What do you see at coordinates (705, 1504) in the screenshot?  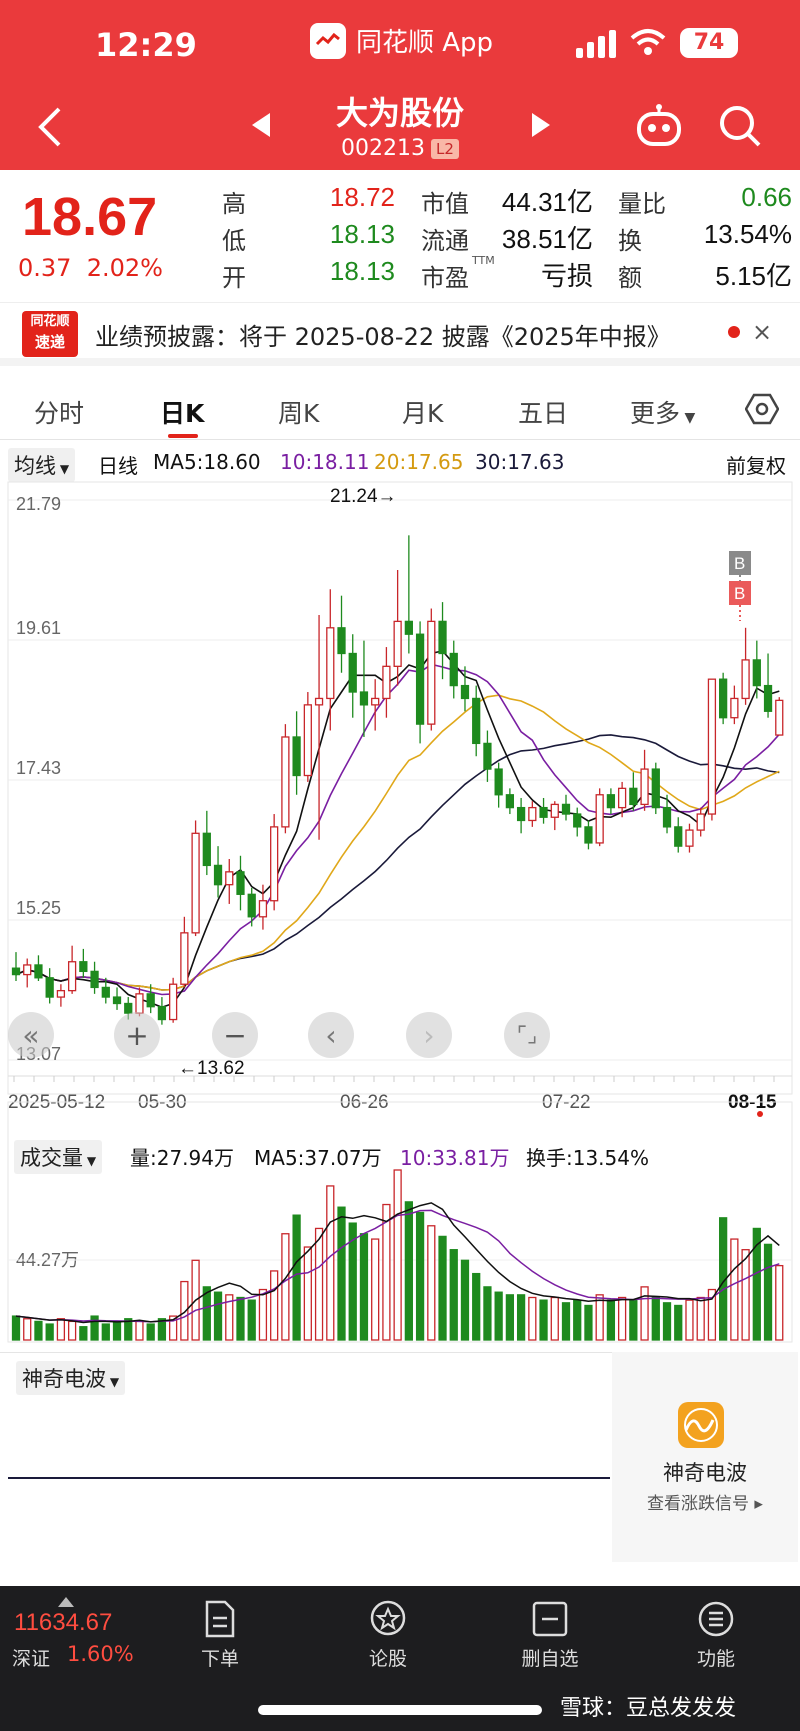 I see `wave-card-subtitle: 查看涨跌信号 ▸` at bounding box center [705, 1504].